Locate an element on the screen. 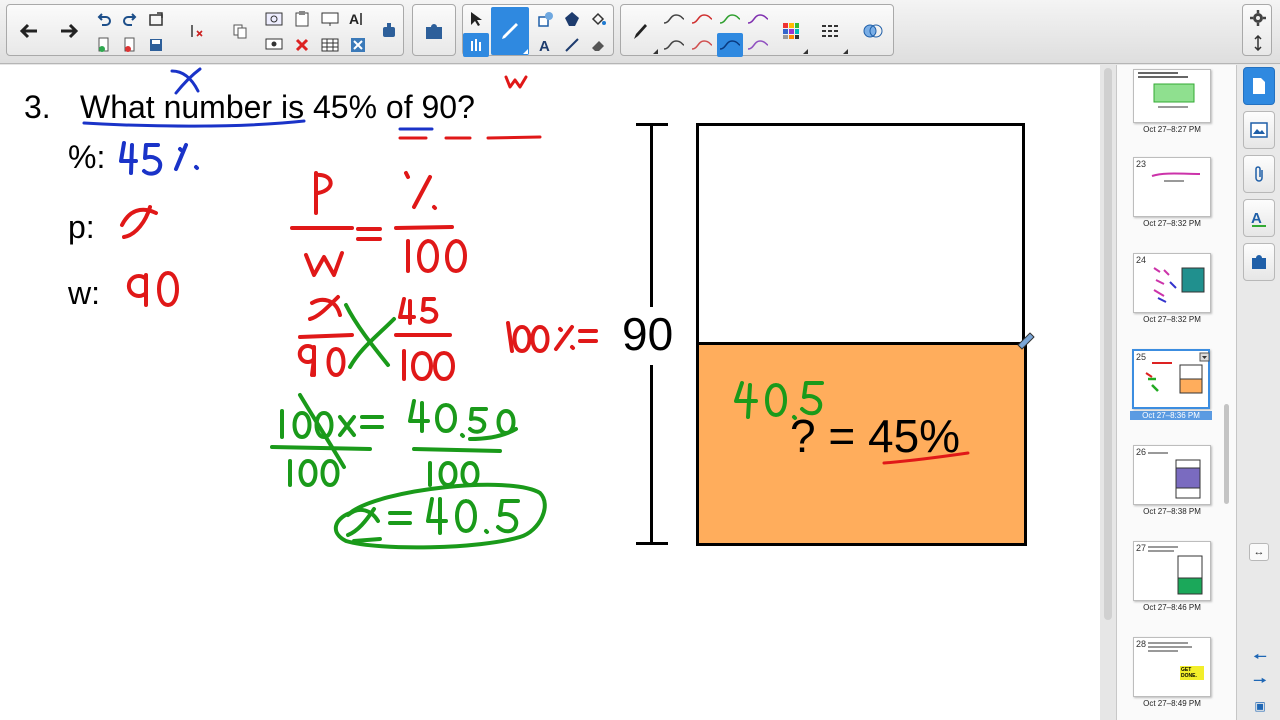  screen-shade-icon is located at coordinates (330, 19).